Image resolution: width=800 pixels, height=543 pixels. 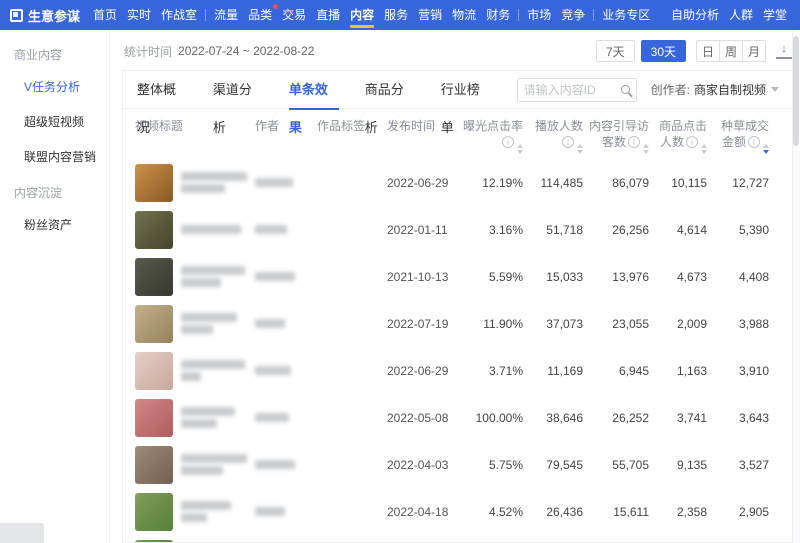 What do you see at coordinates (496, 136) in the screenshot?
I see `column-header: 曝光点击率 i` at bounding box center [496, 136].